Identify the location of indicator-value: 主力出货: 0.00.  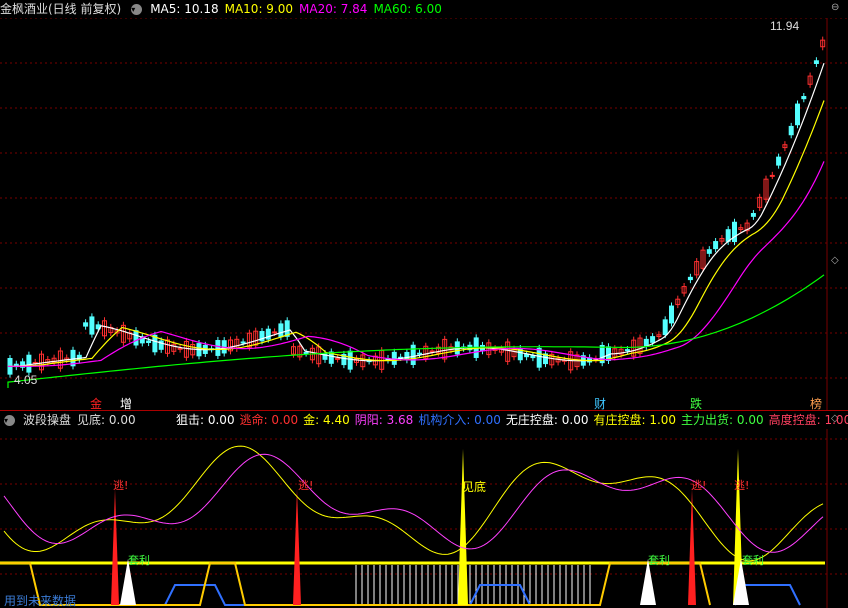
(722, 420).